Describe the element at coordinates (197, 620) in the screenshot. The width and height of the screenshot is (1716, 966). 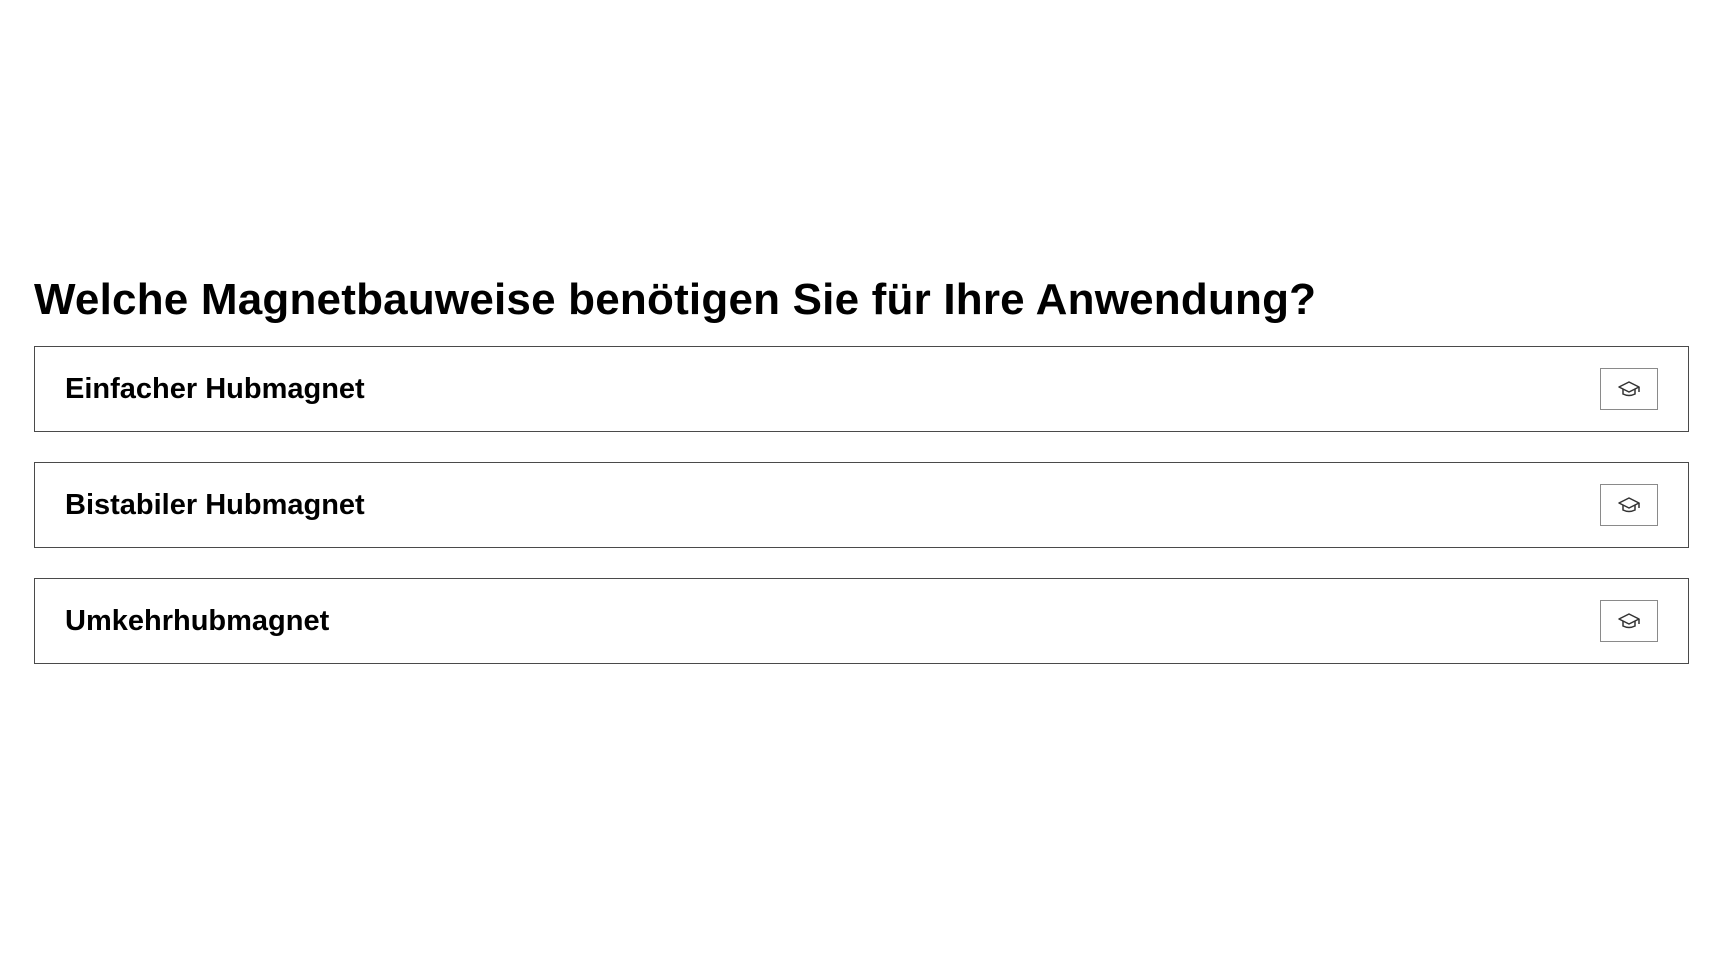
I see `option-label: Umkehrhubmagnet` at that location.